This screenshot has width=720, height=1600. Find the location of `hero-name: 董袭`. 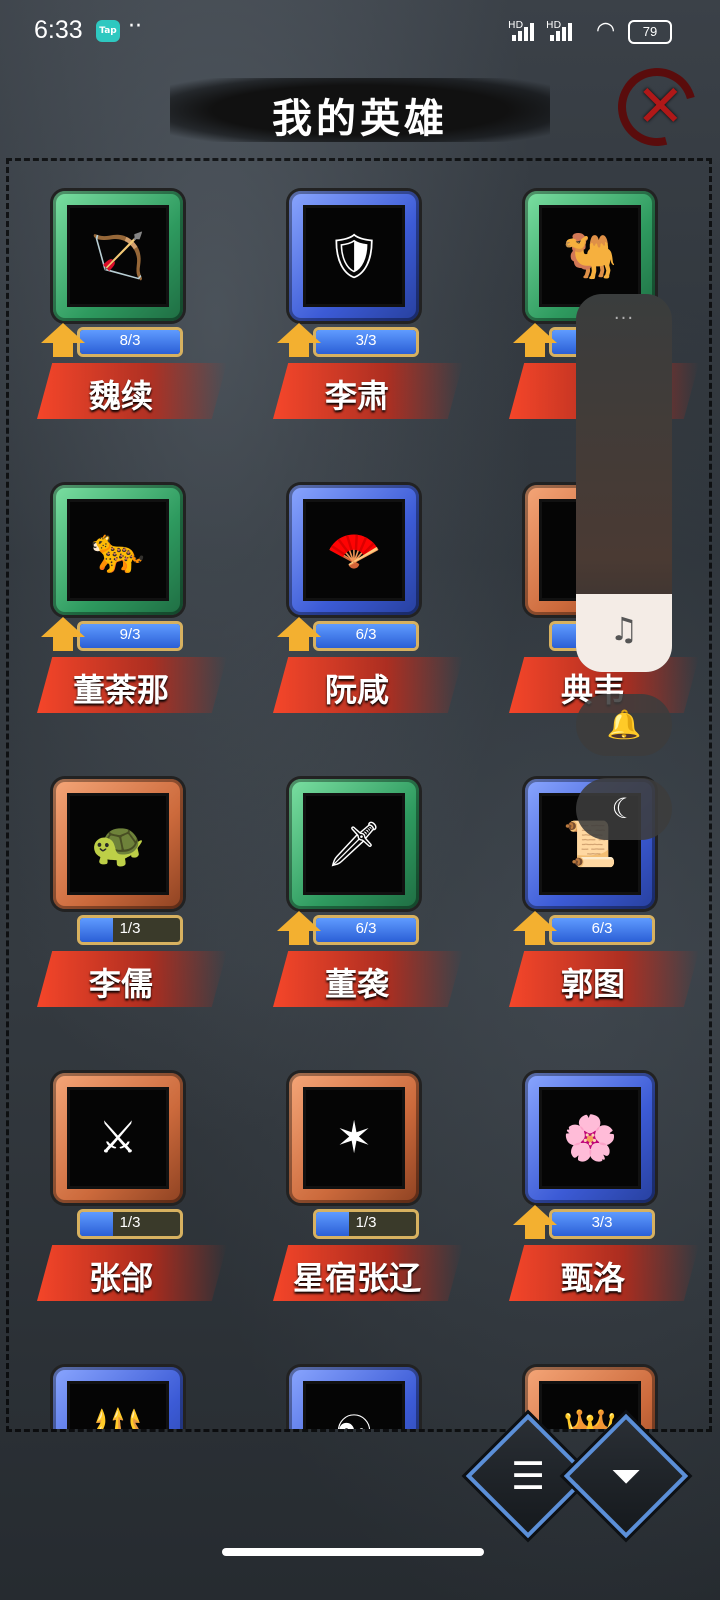

hero-name: 董袭 is located at coordinates (356, 984).